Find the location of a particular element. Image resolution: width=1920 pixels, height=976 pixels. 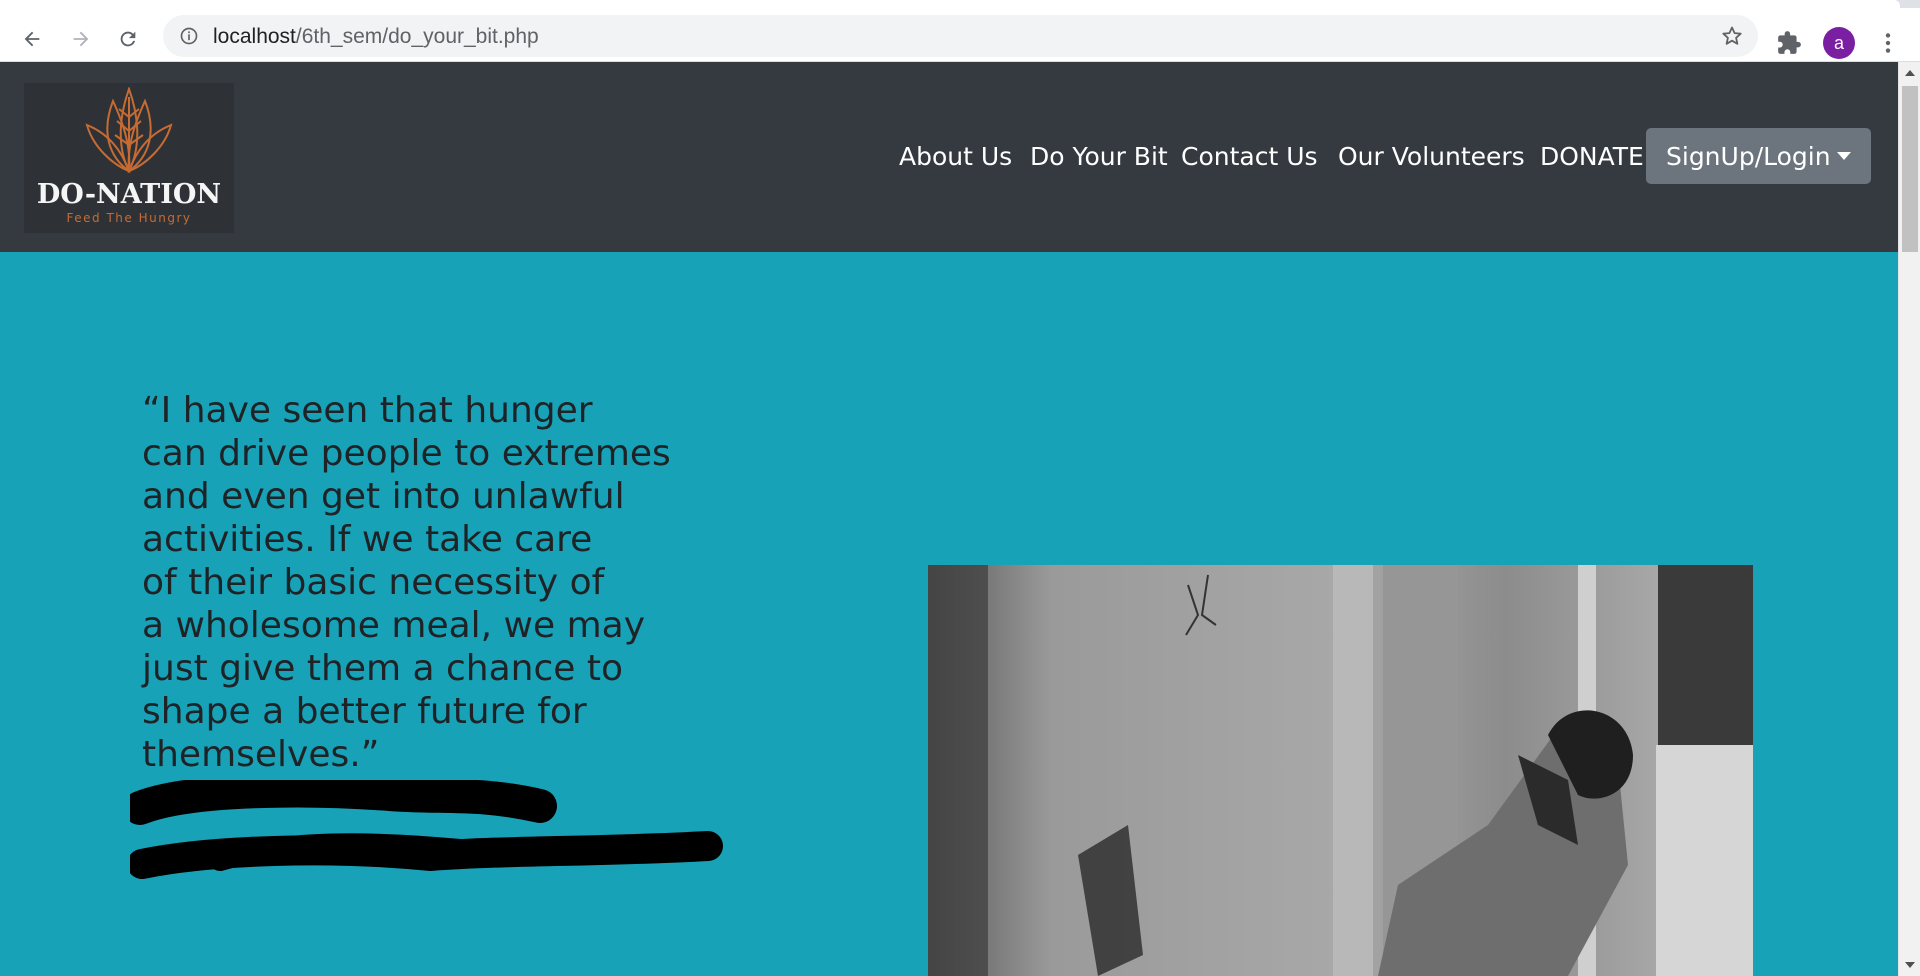

nav-link-donate: DONATE is located at coordinates (1592, 156).